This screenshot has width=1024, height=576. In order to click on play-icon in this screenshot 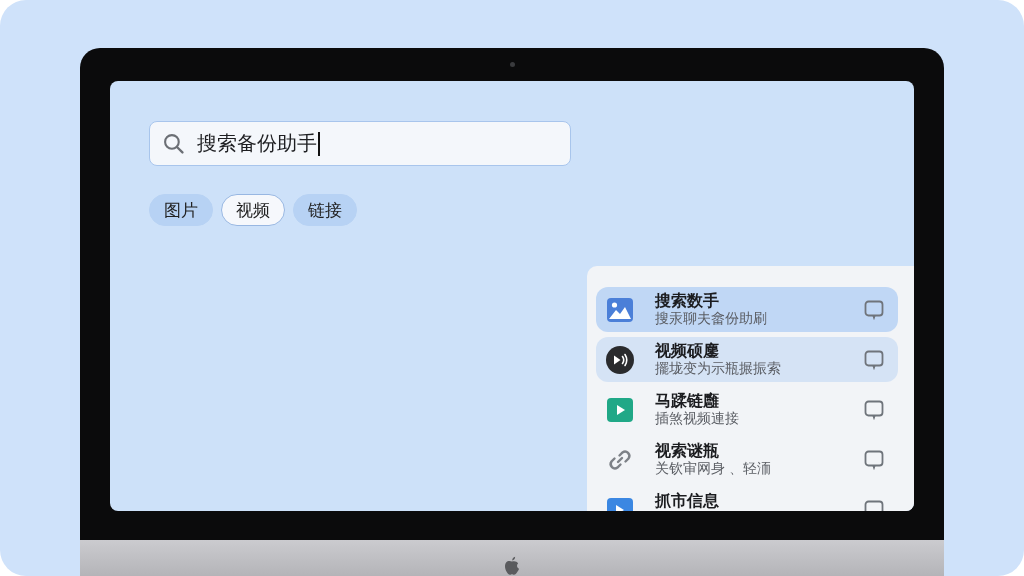, I will do `click(620, 409)`.